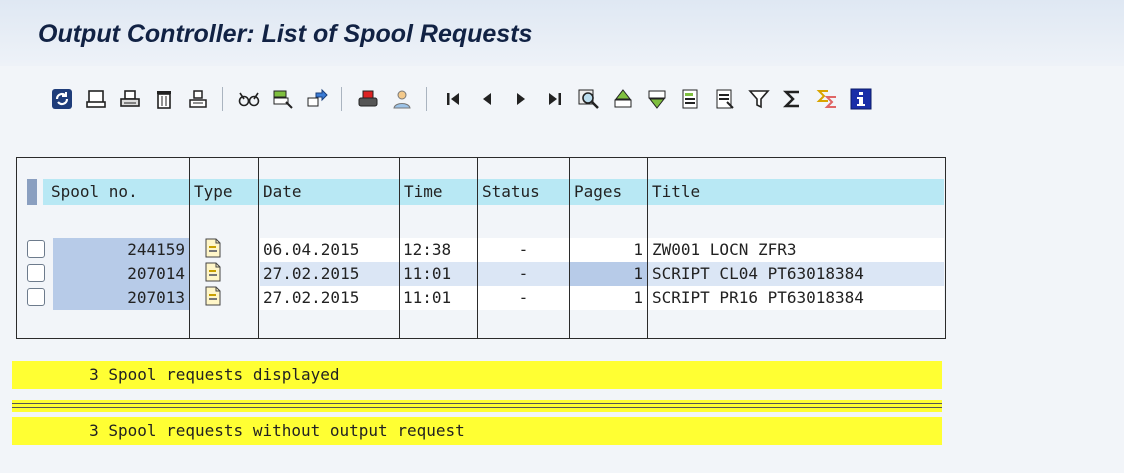  Describe the element at coordinates (368, 99) in the screenshot. I see `print-icon` at that location.